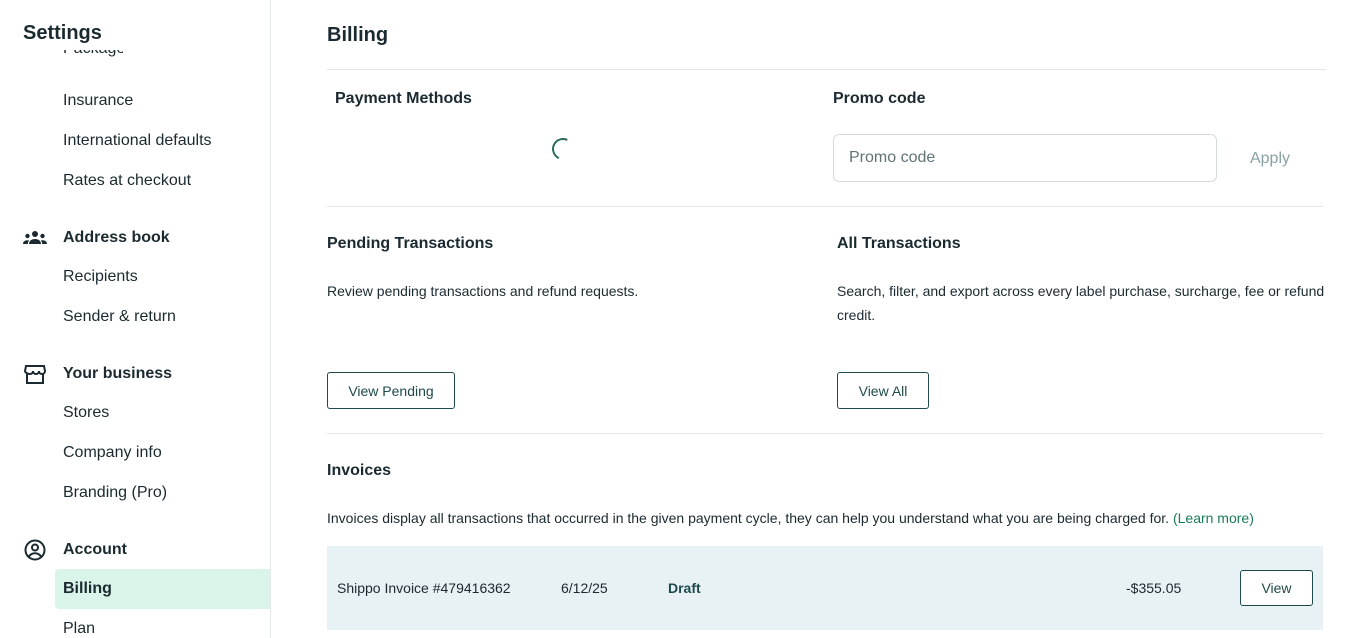 The image size is (1346, 638). Describe the element at coordinates (116, 237) in the screenshot. I see `sidebar-group-label: Address book` at that location.